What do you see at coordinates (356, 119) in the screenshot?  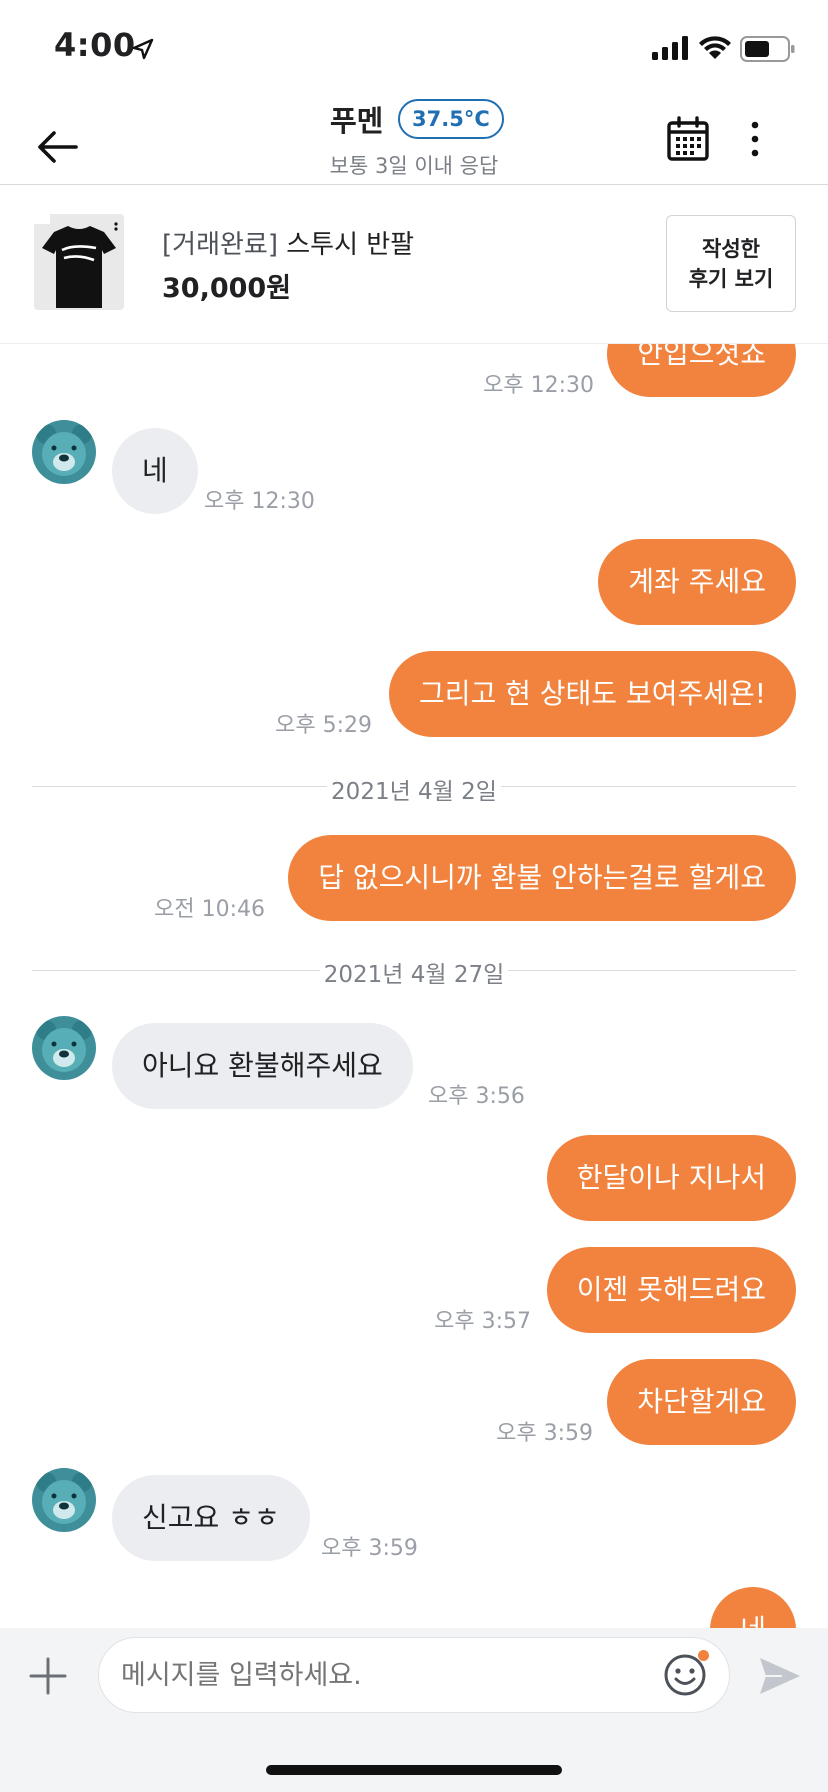 I see `partner-nickname: 푸멘` at bounding box center [356, 119].